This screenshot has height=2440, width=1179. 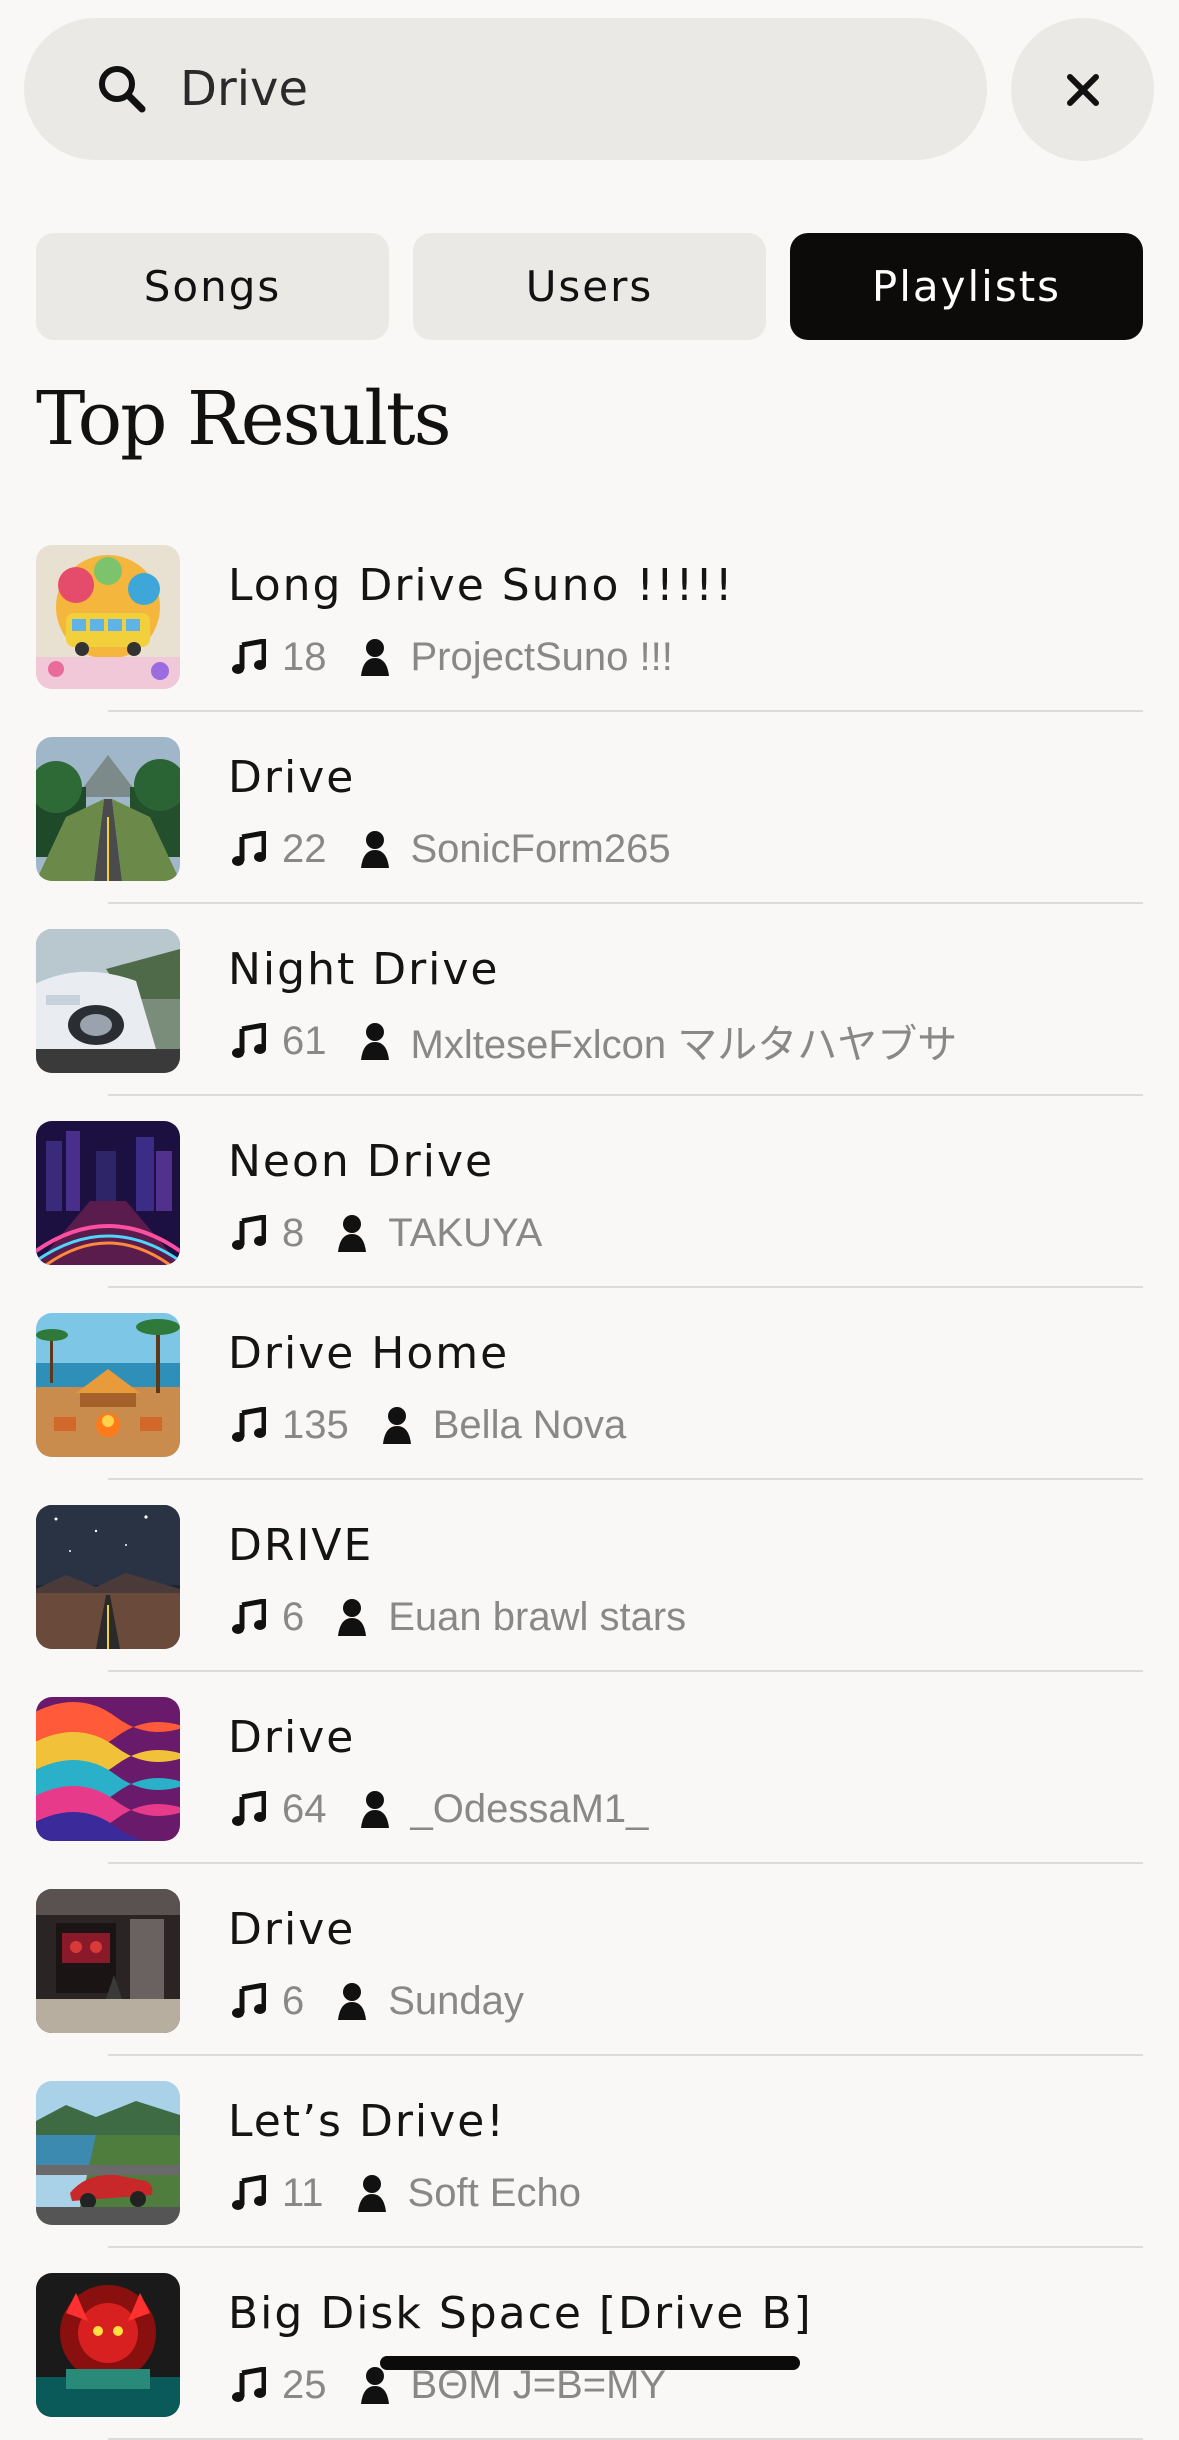 What do you see at coordinates (304, 656) in the screenshot?
I see `song-count: 18` at bounding box center [304, 656].